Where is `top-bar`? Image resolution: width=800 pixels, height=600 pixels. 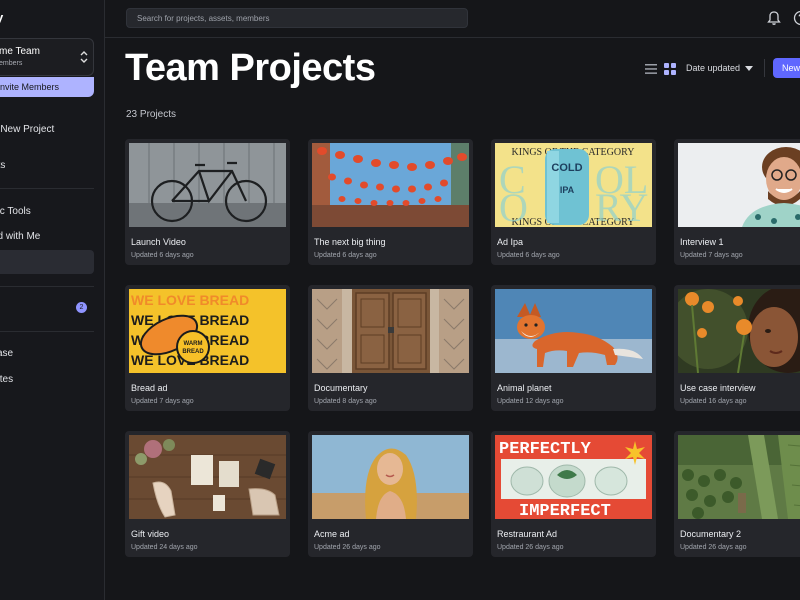
top-bar is located at coordinates (452, 19).